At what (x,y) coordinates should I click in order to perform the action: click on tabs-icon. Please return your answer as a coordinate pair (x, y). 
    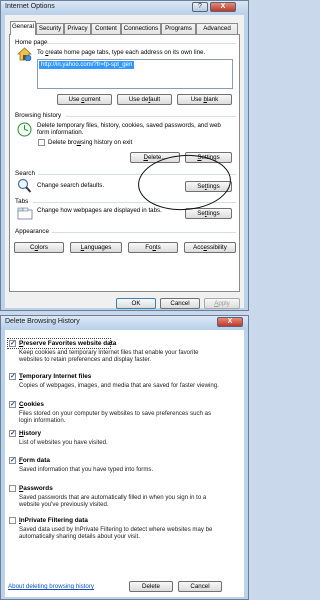
    Looking at the image, I should click on (25, 213).